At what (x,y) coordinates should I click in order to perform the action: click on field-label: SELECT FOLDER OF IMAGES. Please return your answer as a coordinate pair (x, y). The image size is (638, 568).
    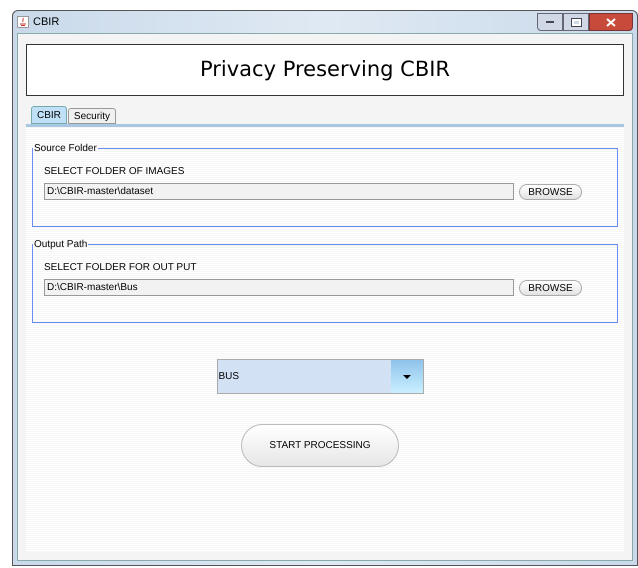
    Looking at the image, I should click on (115, 172).